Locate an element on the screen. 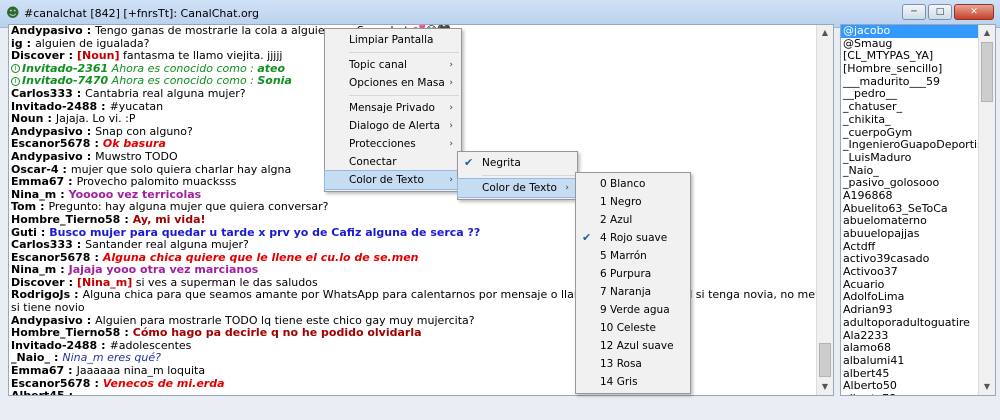 Image resolution: width=1000 pixels, height=420 pixels. chat-nick: Invitado-7470 is located at coordinates (65, 81).